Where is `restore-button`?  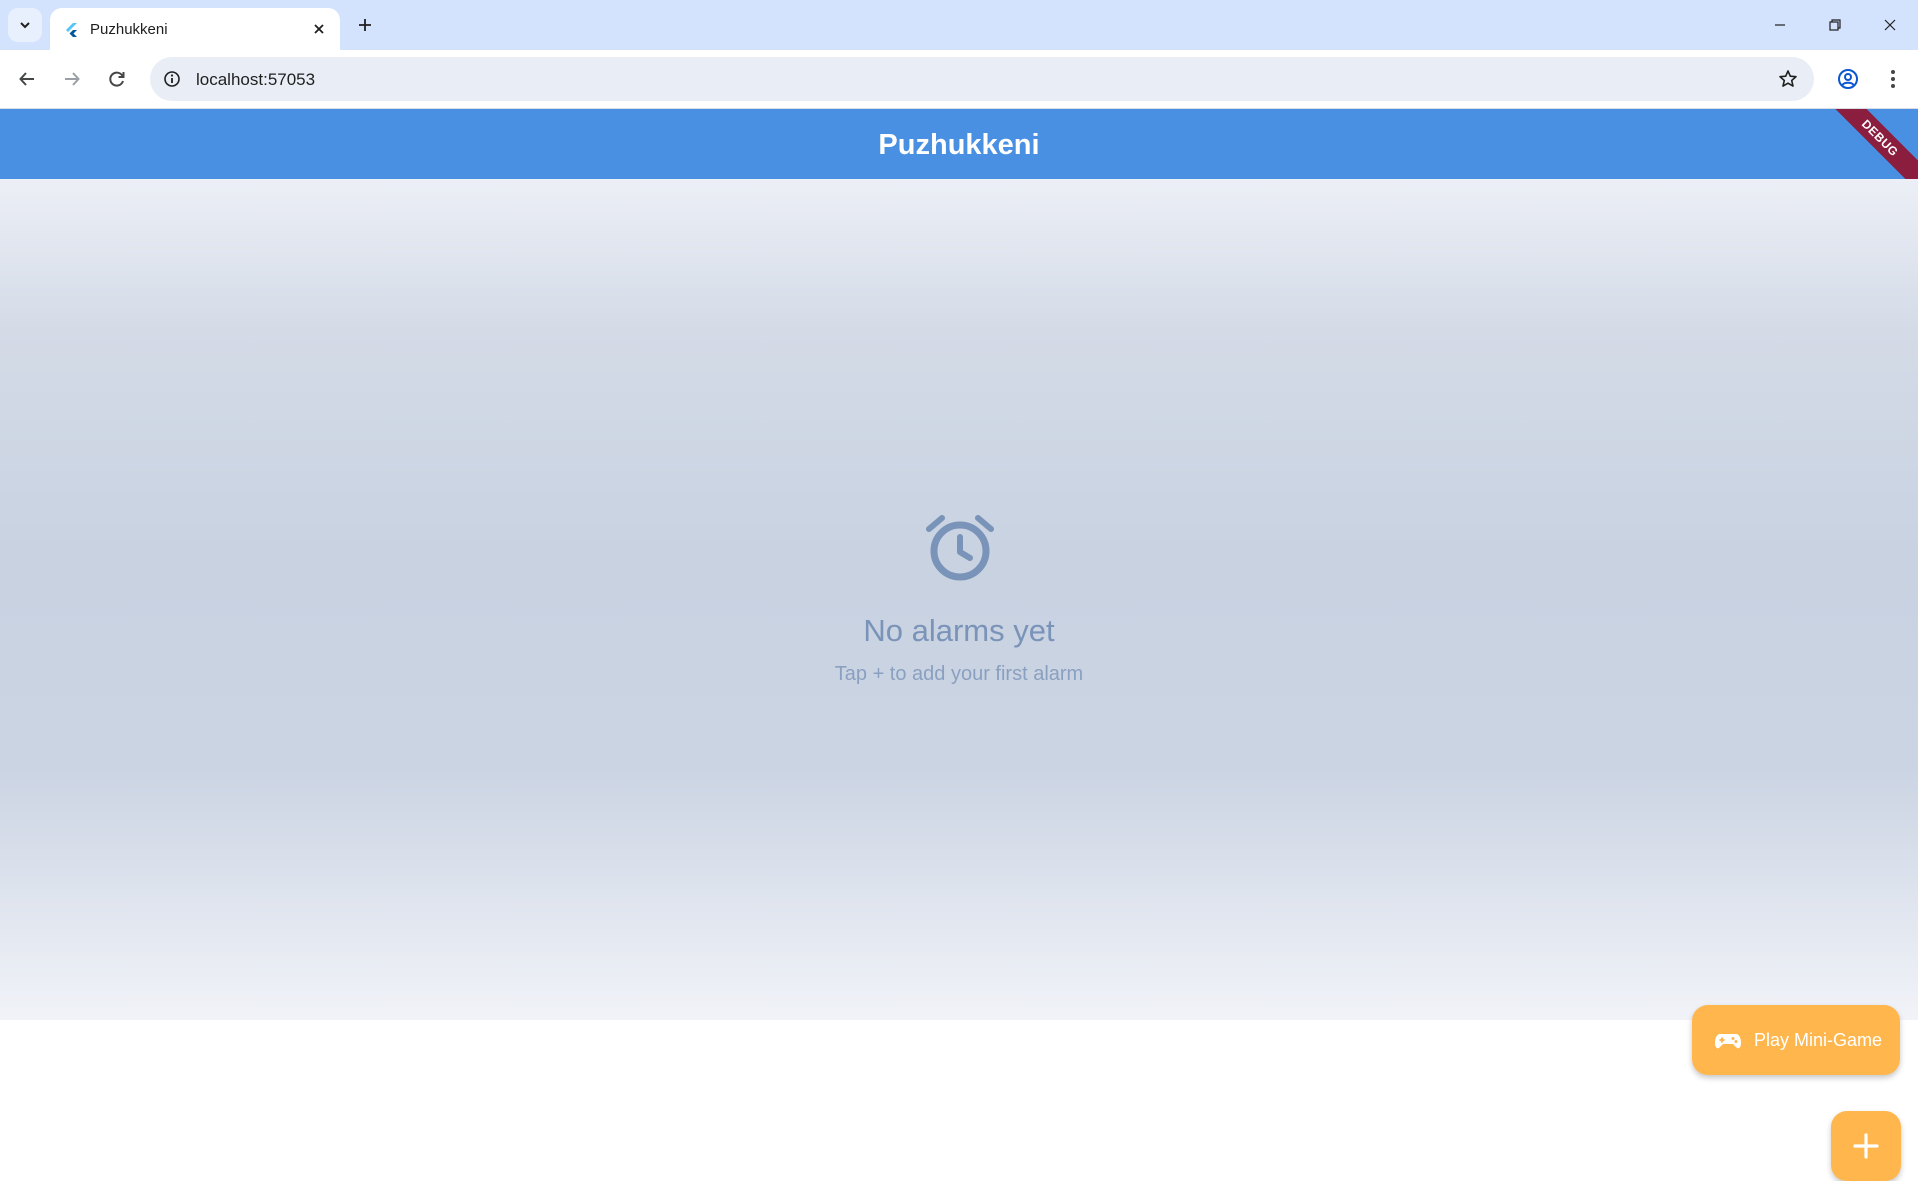
restore-button is located at coordinates (1835, 25).